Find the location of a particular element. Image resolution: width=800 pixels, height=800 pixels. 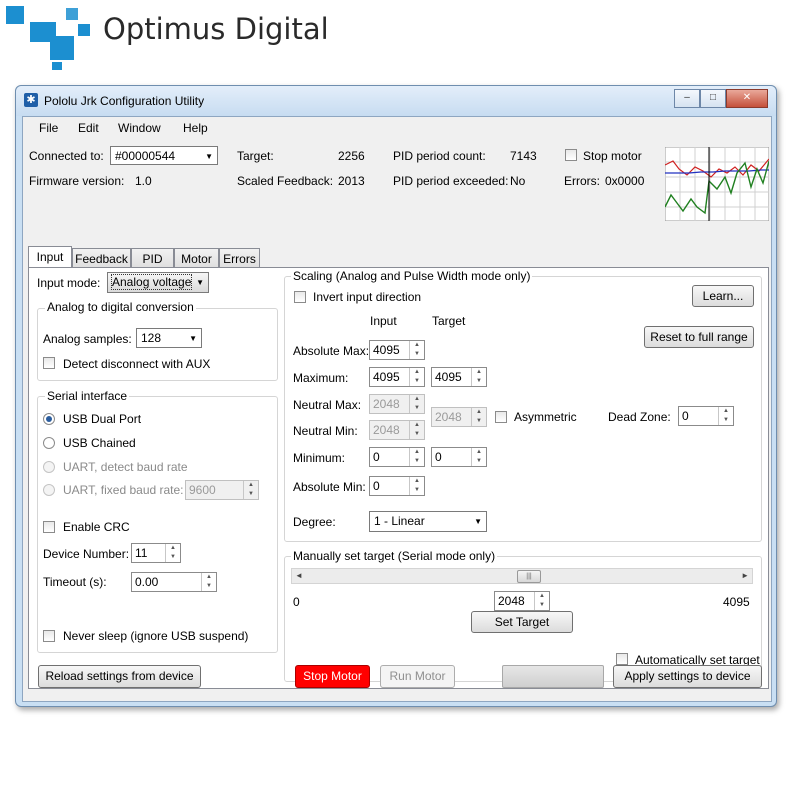

dead-zone-stepper: ▲ ▼ is located at coordinates (725, 416).